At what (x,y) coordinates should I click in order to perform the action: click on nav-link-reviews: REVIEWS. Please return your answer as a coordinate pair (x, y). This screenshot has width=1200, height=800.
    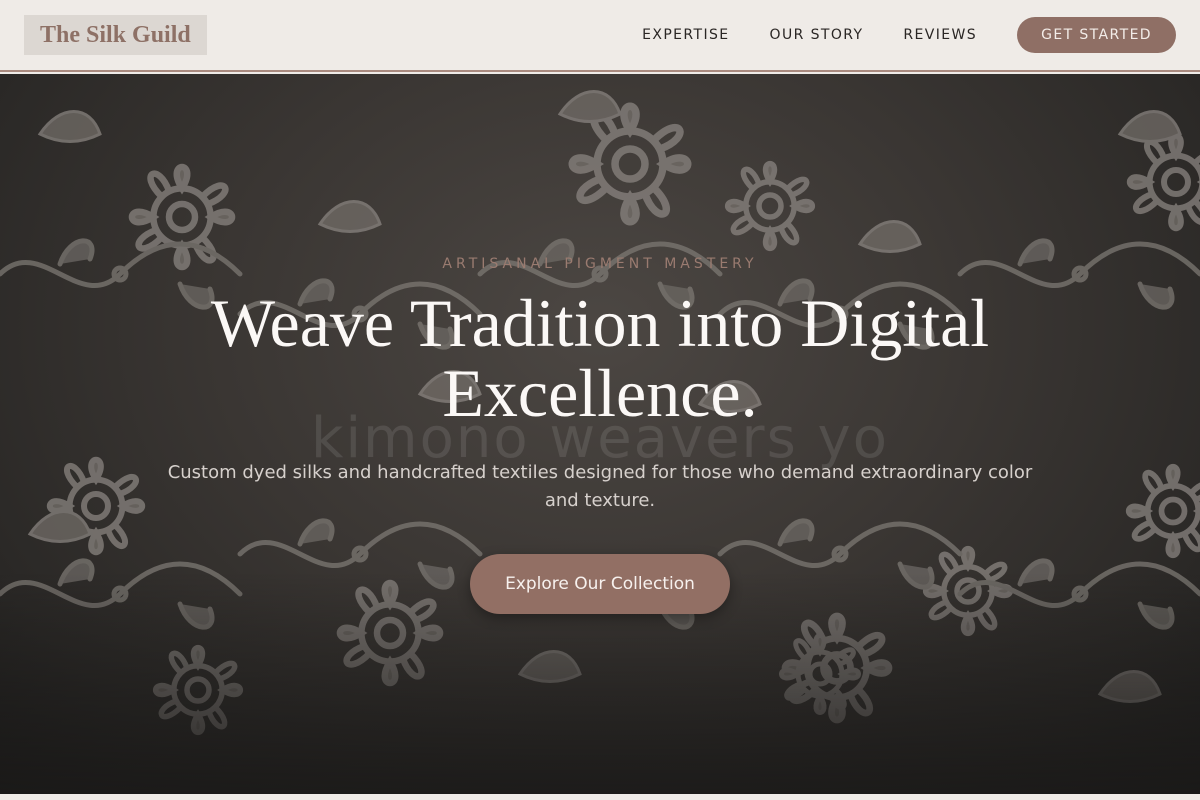
    Looking at the image, I should click on (940, 35).